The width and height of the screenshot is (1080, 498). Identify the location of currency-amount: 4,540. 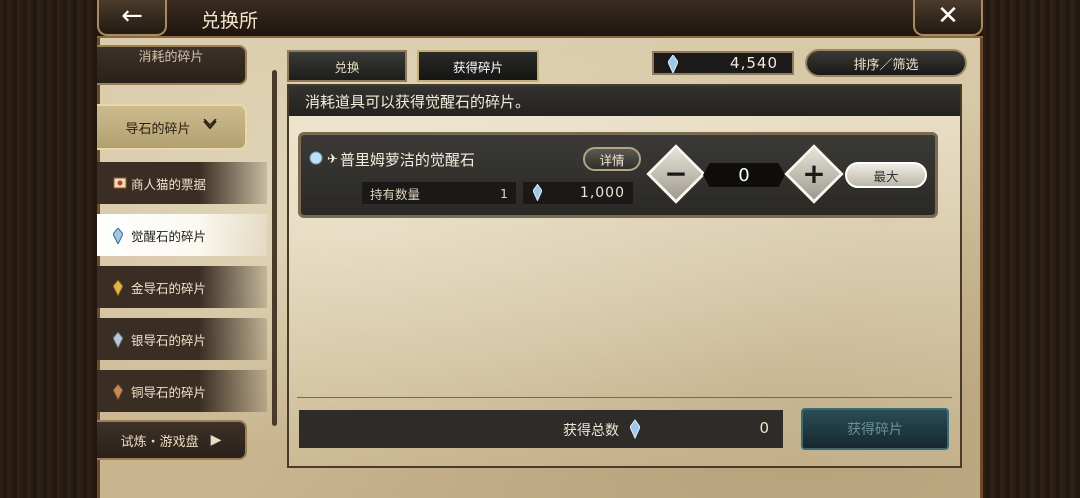
(754, 63).